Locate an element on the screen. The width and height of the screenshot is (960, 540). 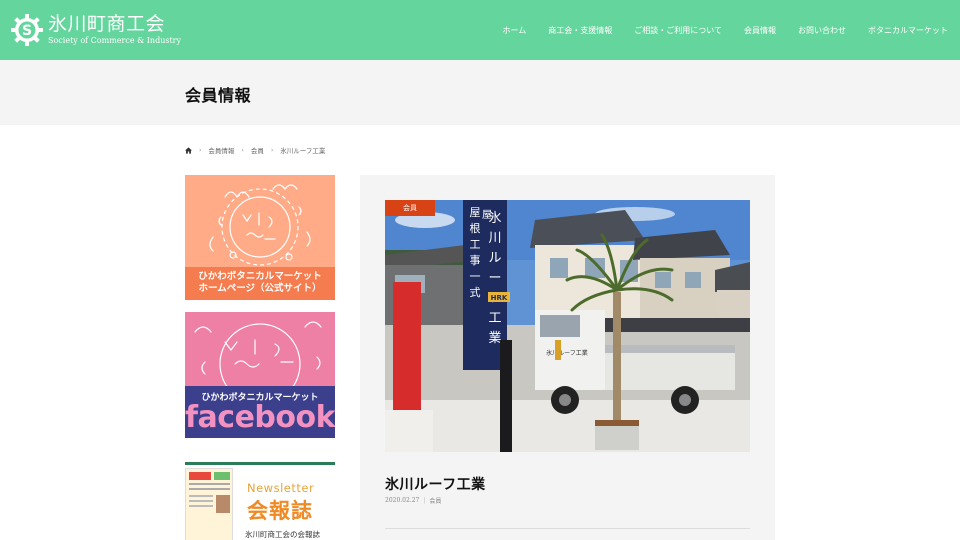
botanical-market-facebook-banner: ひかわボタニカルマーケット facebook is located at coordinates (260, 375).